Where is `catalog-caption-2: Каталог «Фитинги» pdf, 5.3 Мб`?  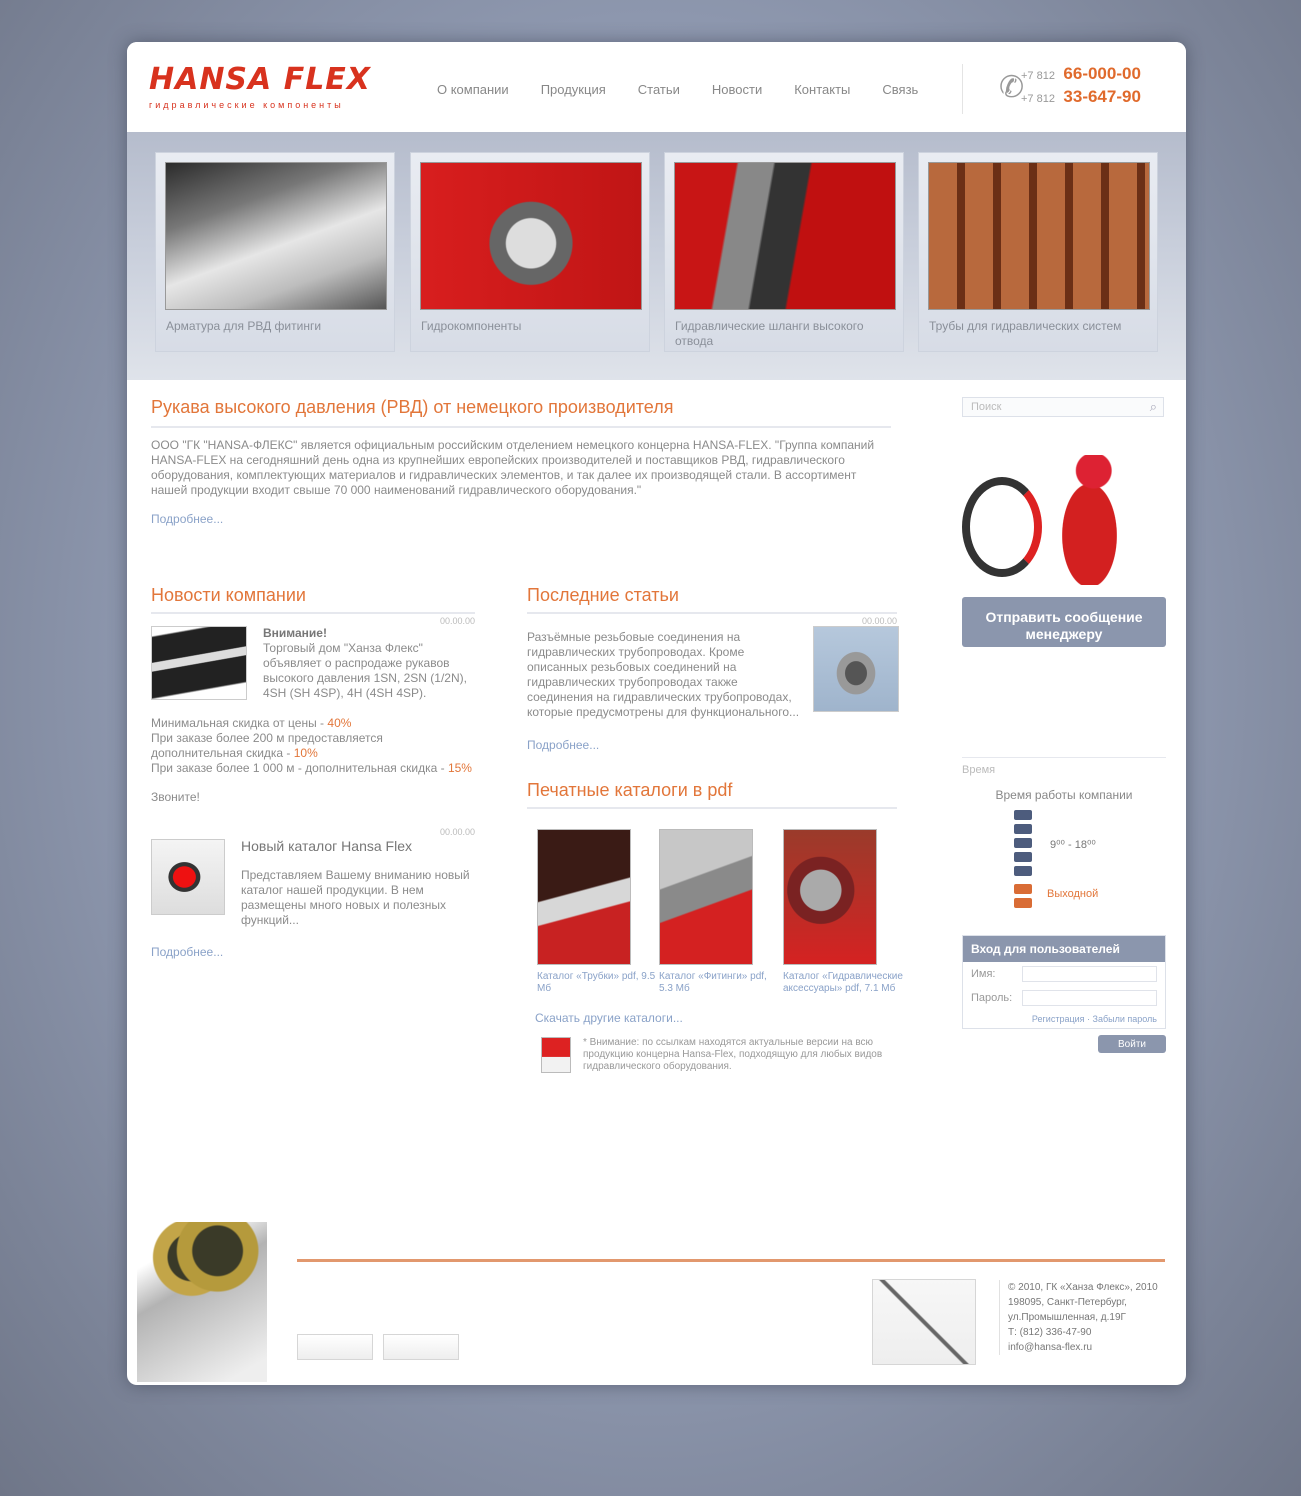 catalog-caption-2: Каталог «Фитинги» pdf, 5.3 Мб is located at coordinates (719, 983).